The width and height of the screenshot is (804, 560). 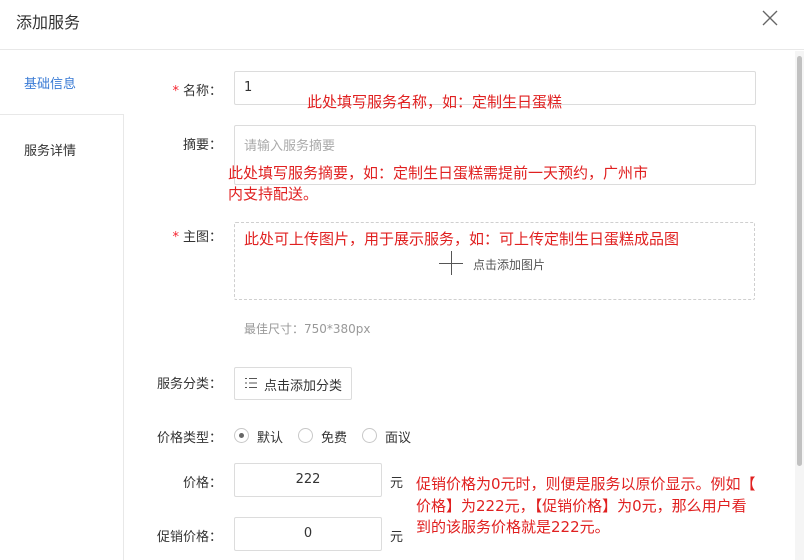 I want to click on add-category-button: 点击添加分类, so click(x=293, y=383).